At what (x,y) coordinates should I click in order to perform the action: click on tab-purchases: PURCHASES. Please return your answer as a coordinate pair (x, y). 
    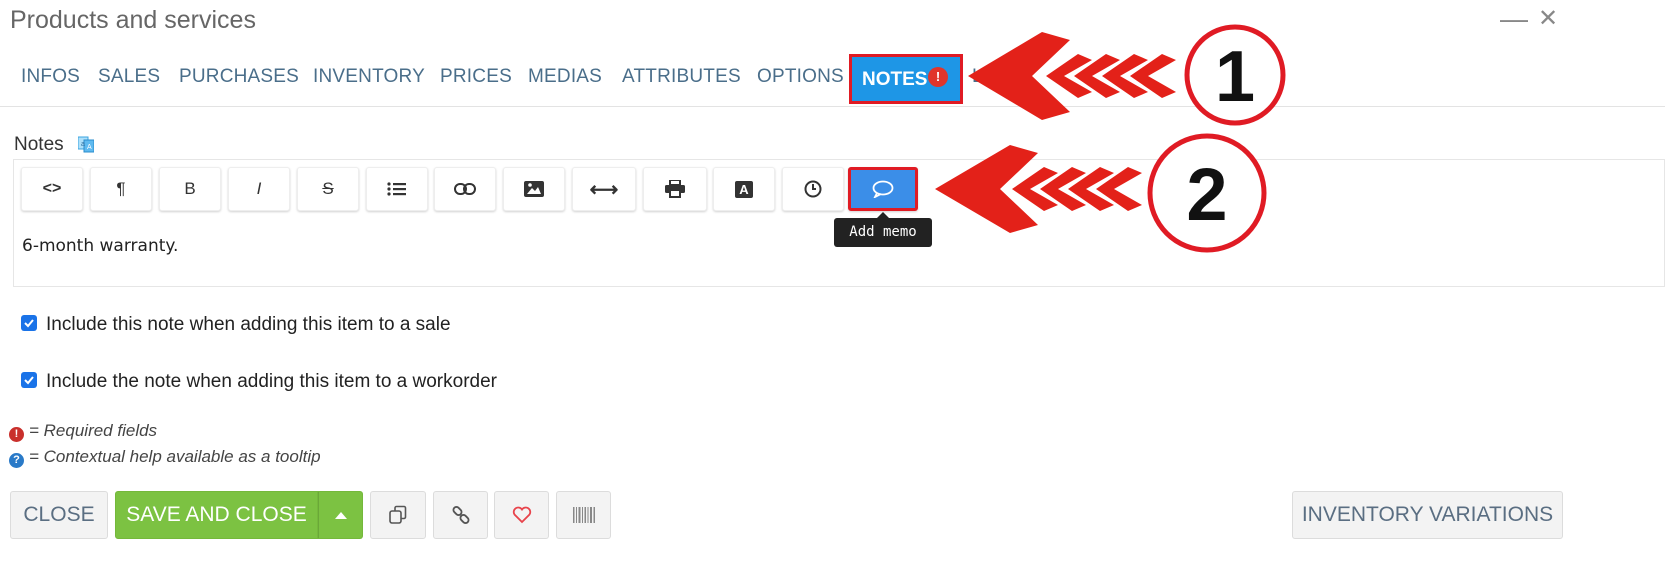
    Looking at the image, I should click on (239, 77).